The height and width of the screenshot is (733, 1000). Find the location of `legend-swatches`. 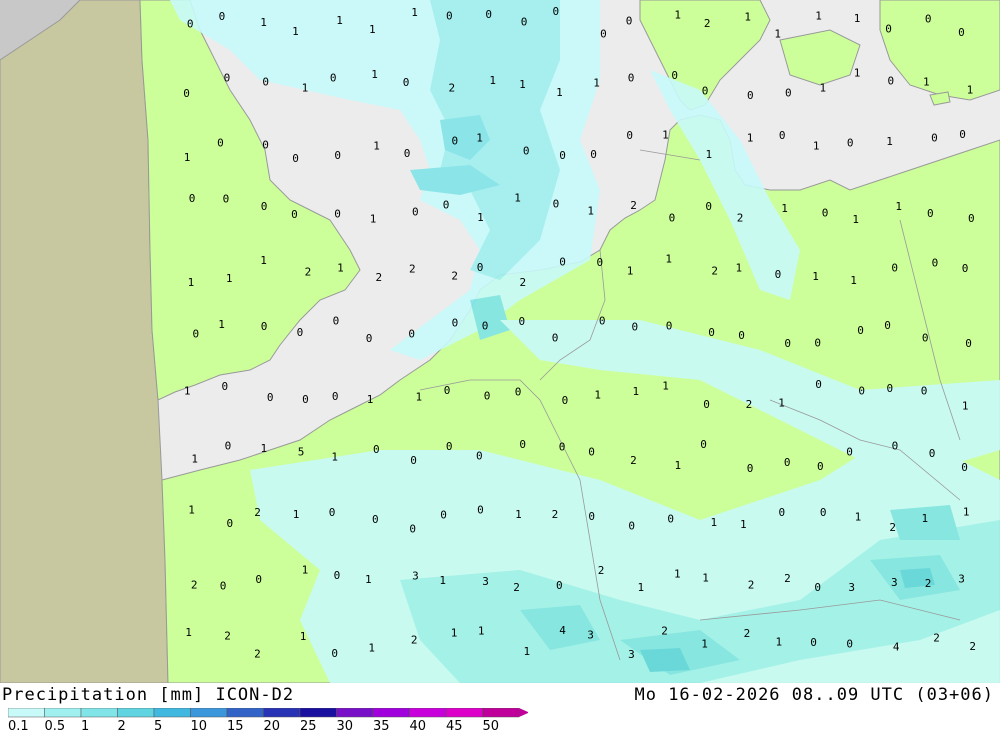

legend-swatches is located at coordinates (268, 713).